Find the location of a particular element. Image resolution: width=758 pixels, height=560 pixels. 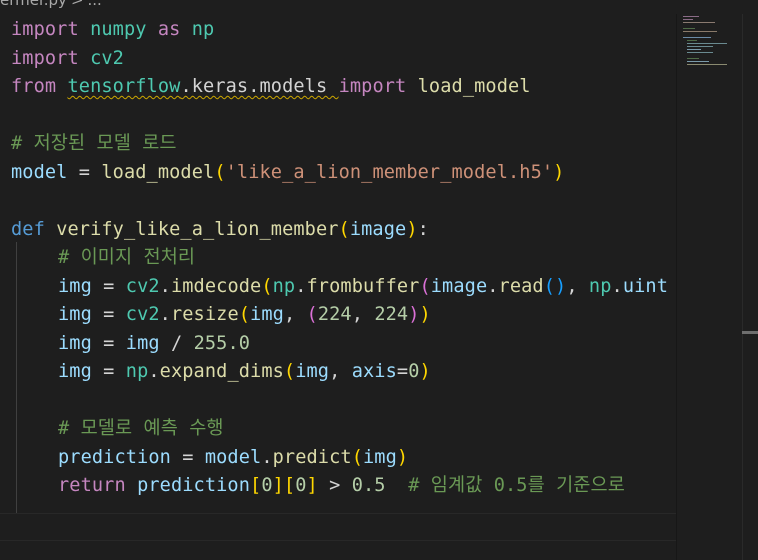

breadcrumb-file: ermer.py is located at coordinates (33, 4).